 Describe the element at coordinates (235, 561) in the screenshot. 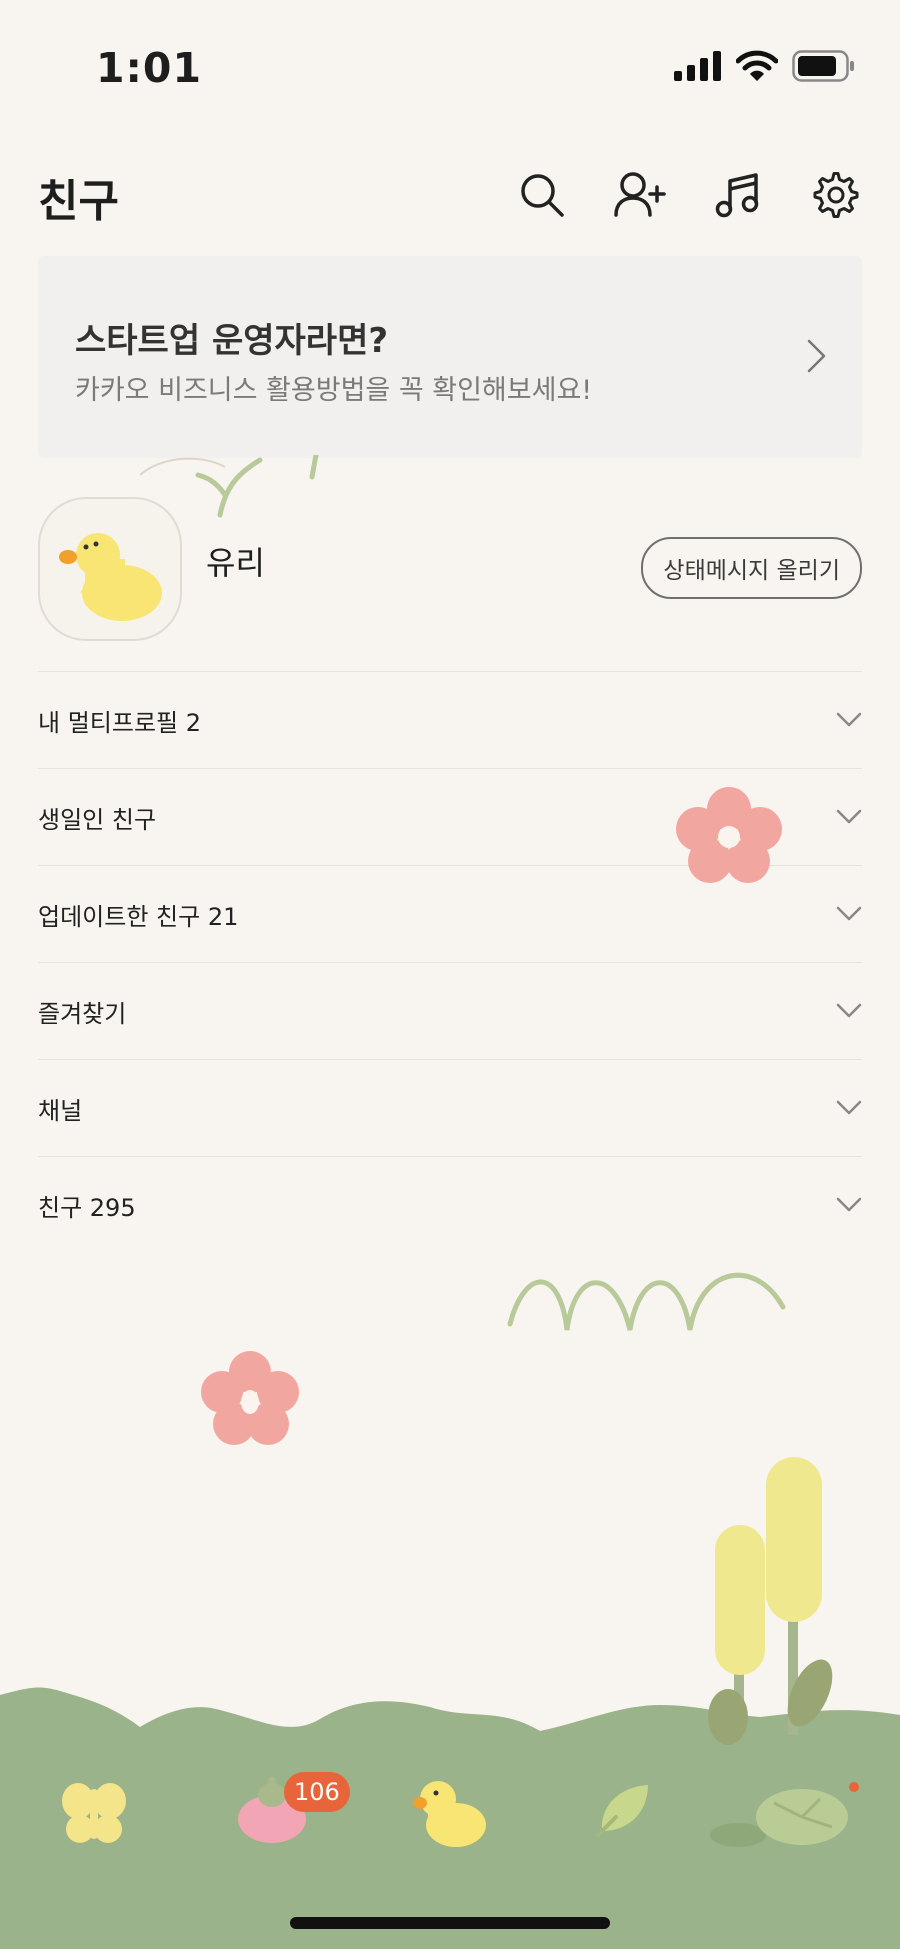

I see `profile-name: 유리` at that location.